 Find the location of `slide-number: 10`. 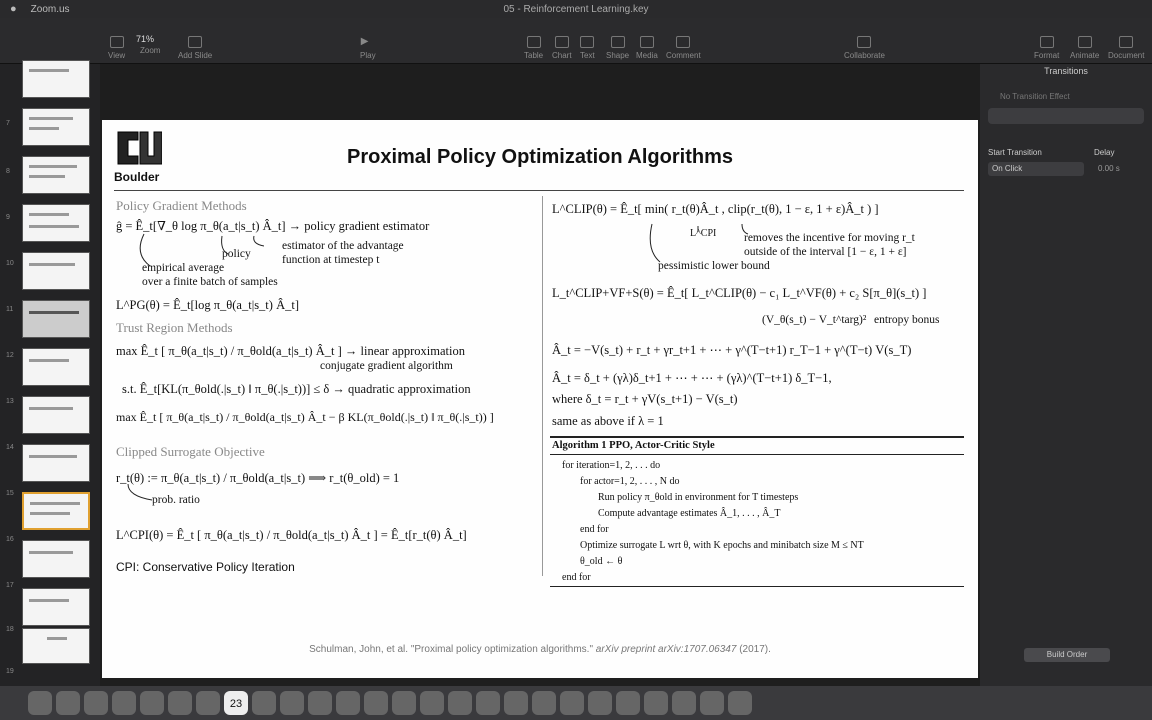

slide-number: 10 is located at coordinates (10, 263).